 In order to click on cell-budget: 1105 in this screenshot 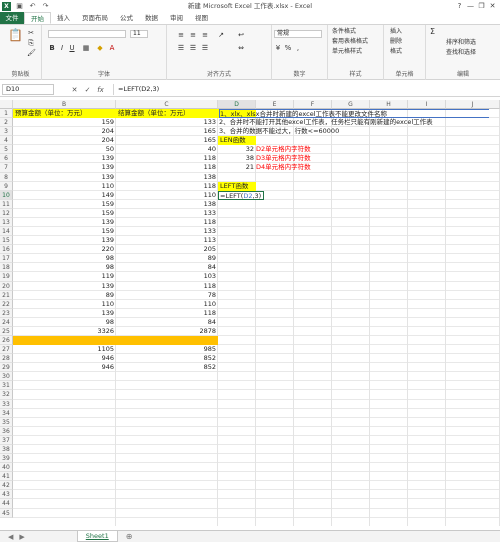, I will do `click(64, 349)`.